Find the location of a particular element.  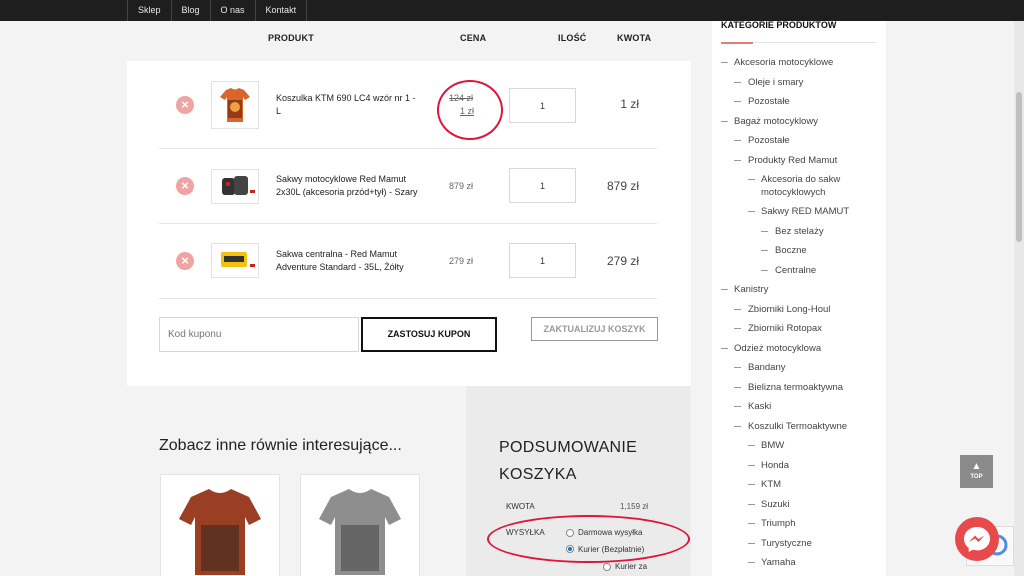

category-link: Honda is located at coordinates (814, 465).